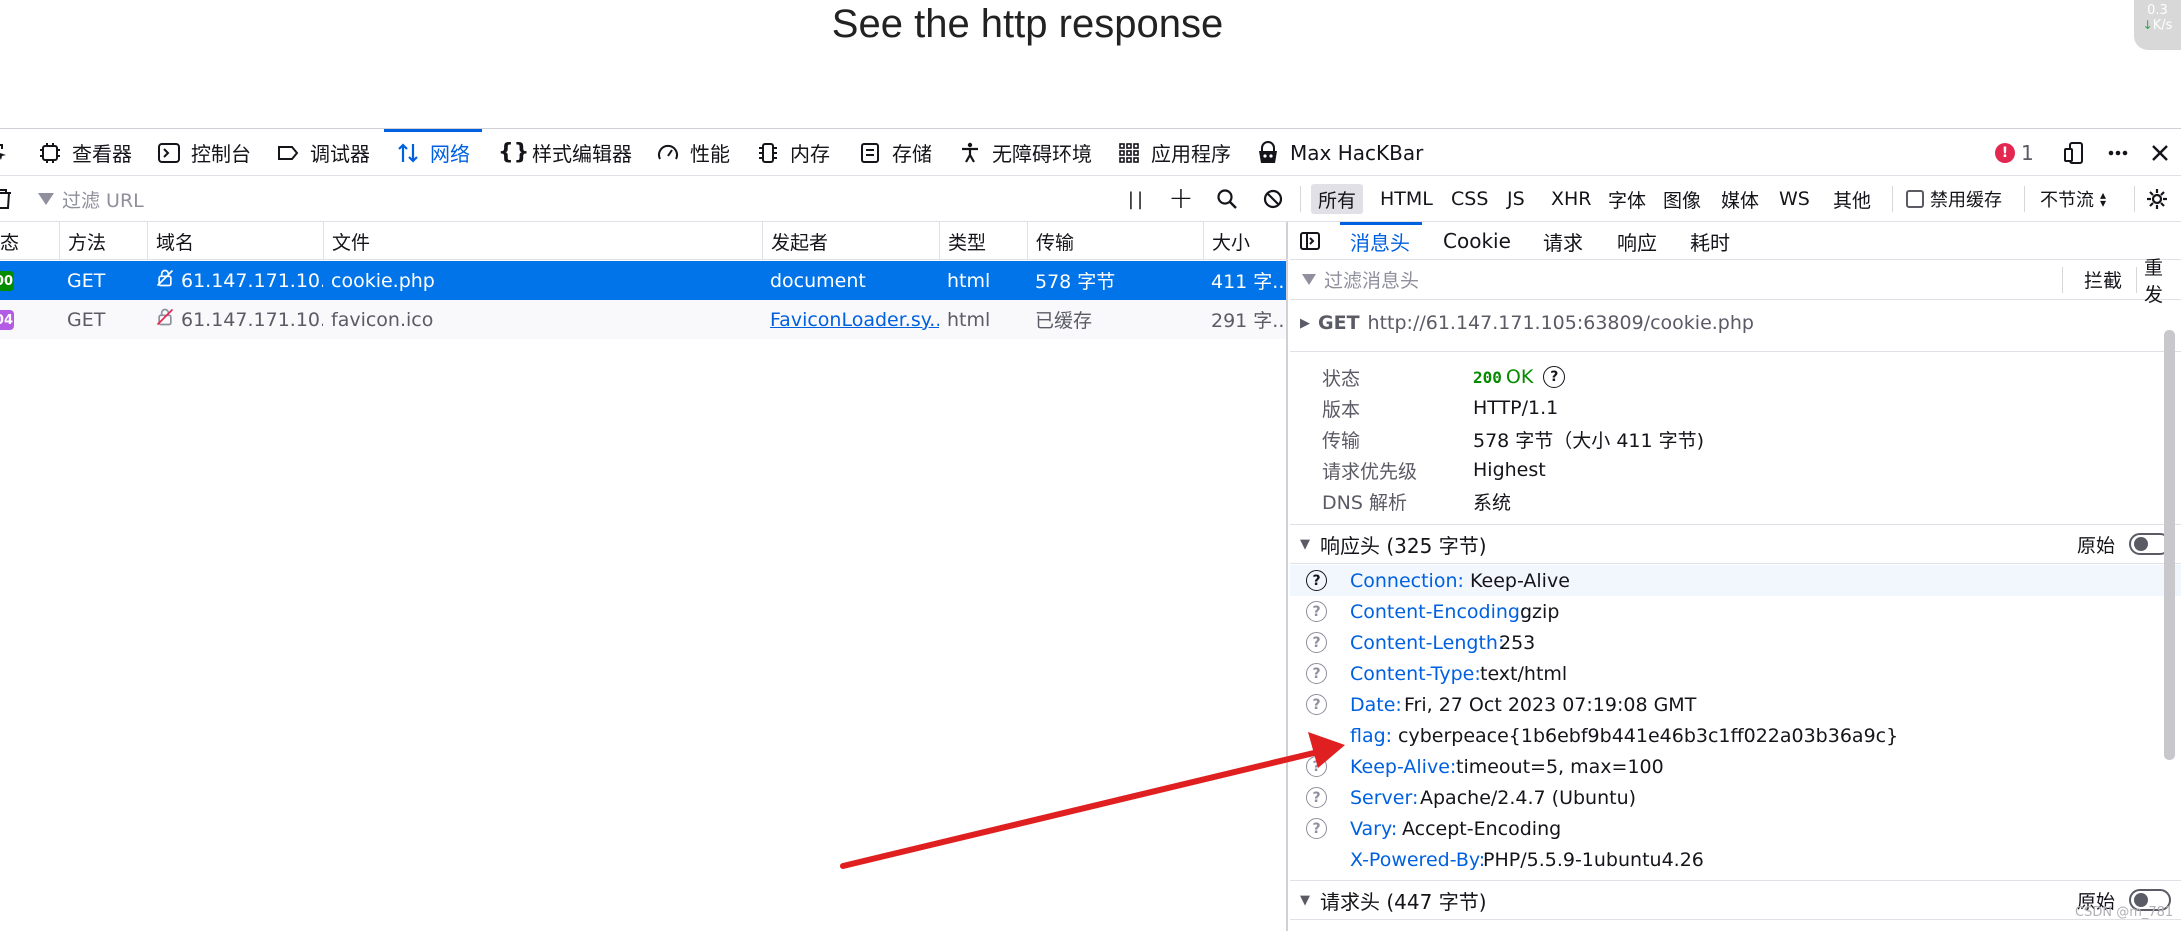 This screenshot has height=931, width=2181. What do you see at coordinates (2103, 279) in the screenshot?
I see `block-button: 拦截` at bounding box center [2103, 279].